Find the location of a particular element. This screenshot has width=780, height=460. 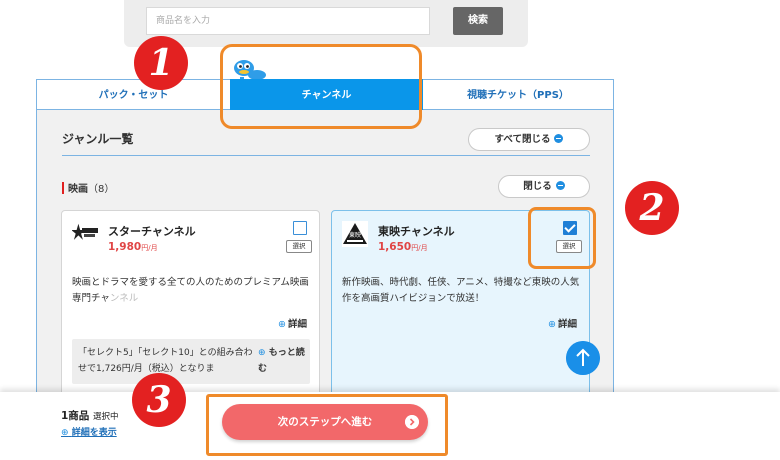

tab-pack-set: パック・セット is located at coordinates (133, 94).